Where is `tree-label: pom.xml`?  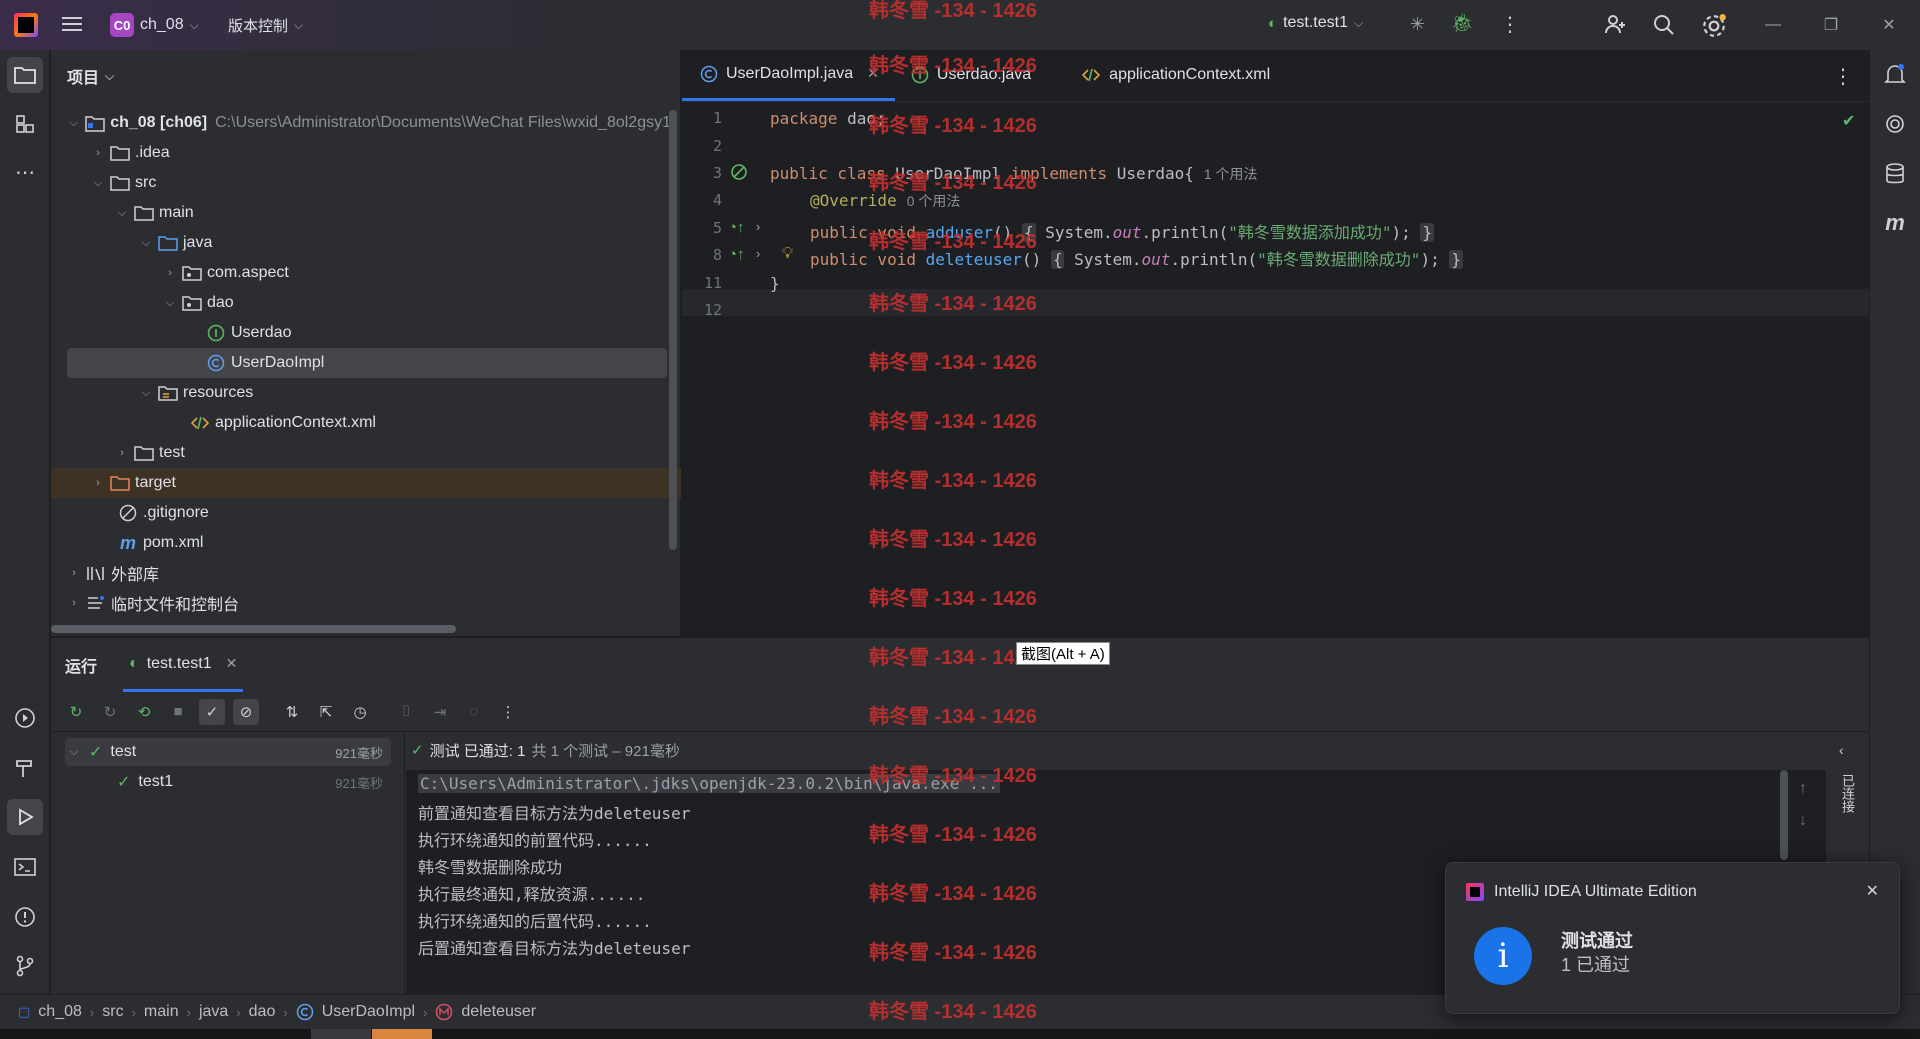
tree-label: pom.xml is located at coordinates (173, 542).